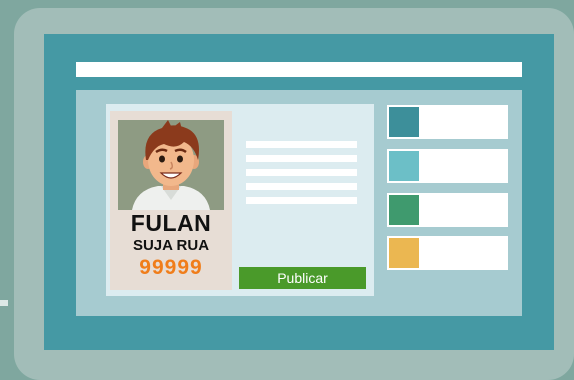 The image size is (574, 380). I want to click on side-marker, so click(4, 303).